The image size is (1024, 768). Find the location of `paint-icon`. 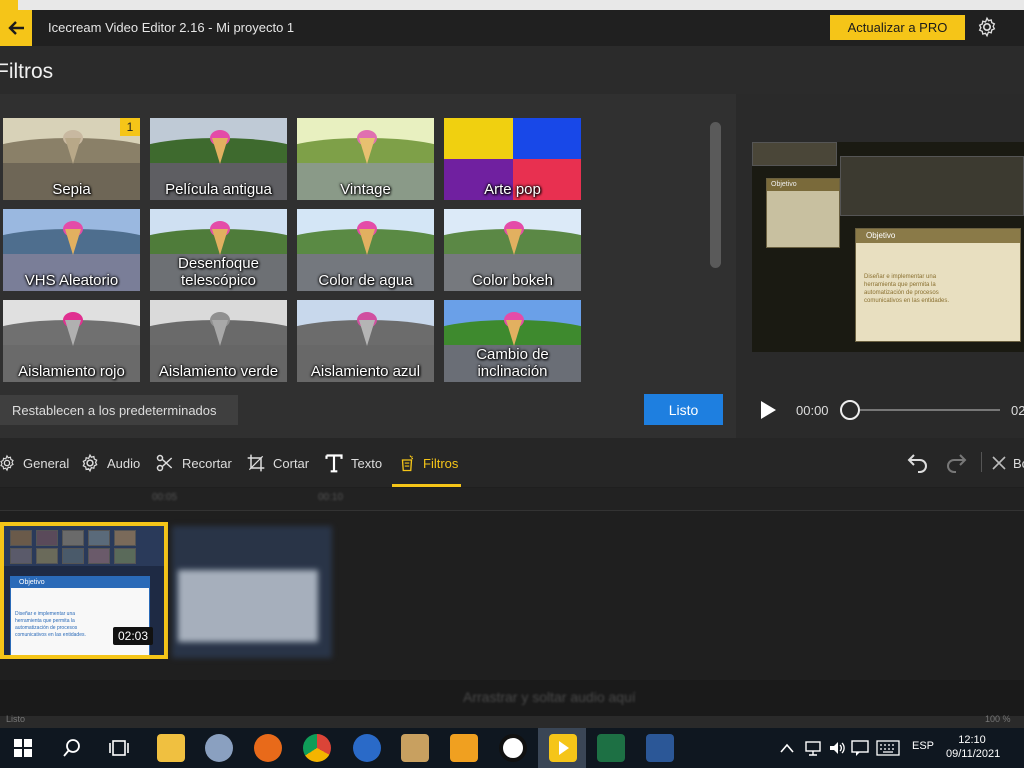

paint-icon is located at coordinates (415, 748).